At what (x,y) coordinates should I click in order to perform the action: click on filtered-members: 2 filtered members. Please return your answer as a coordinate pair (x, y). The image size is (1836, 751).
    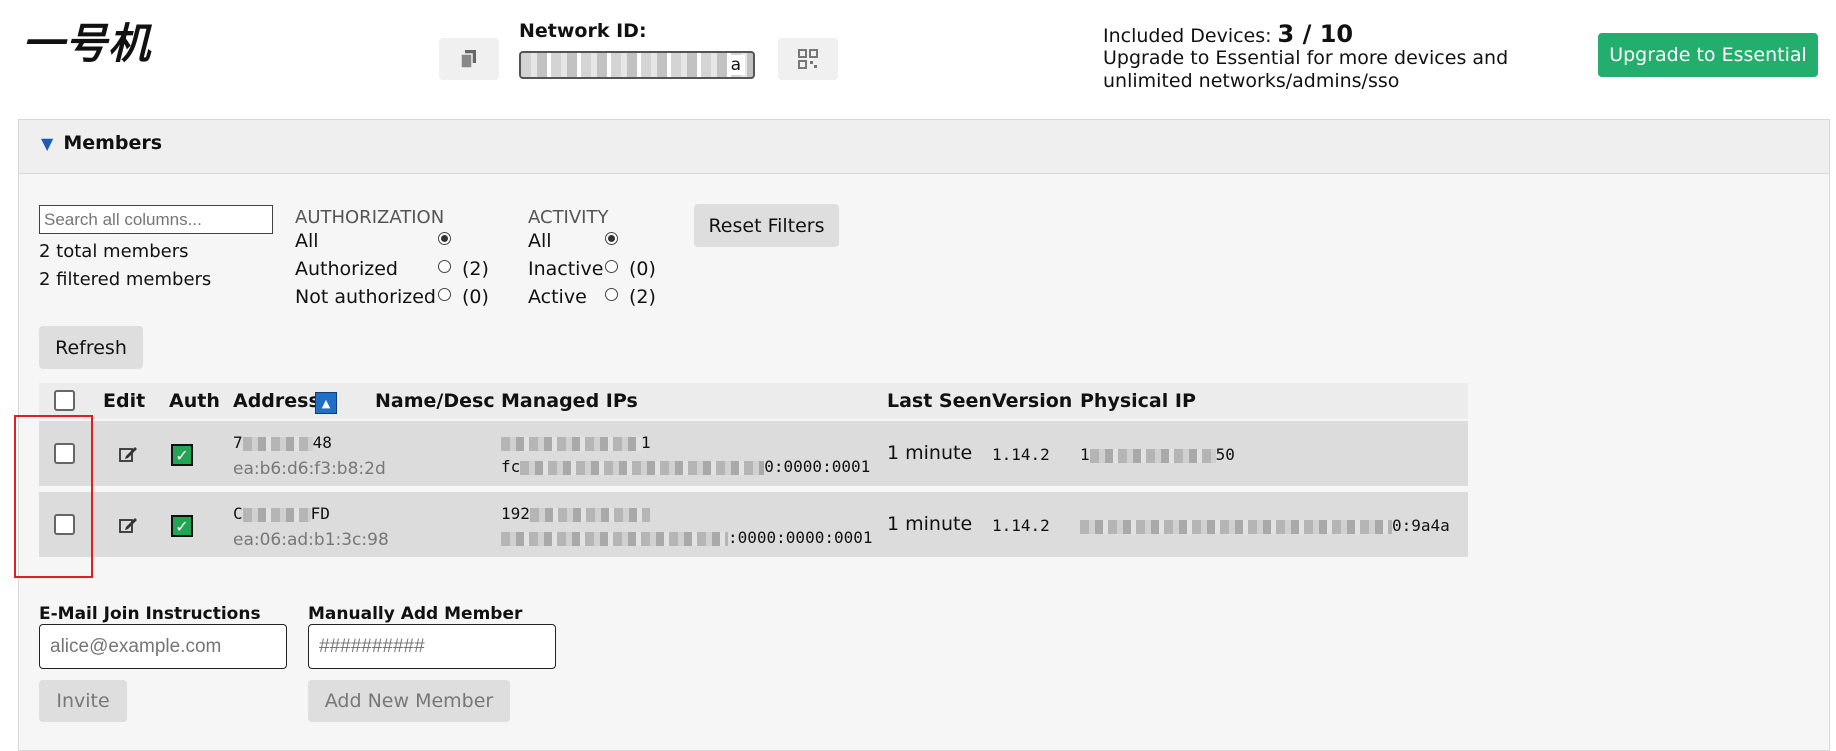
    Looking at the image, I should click on (125, 279).